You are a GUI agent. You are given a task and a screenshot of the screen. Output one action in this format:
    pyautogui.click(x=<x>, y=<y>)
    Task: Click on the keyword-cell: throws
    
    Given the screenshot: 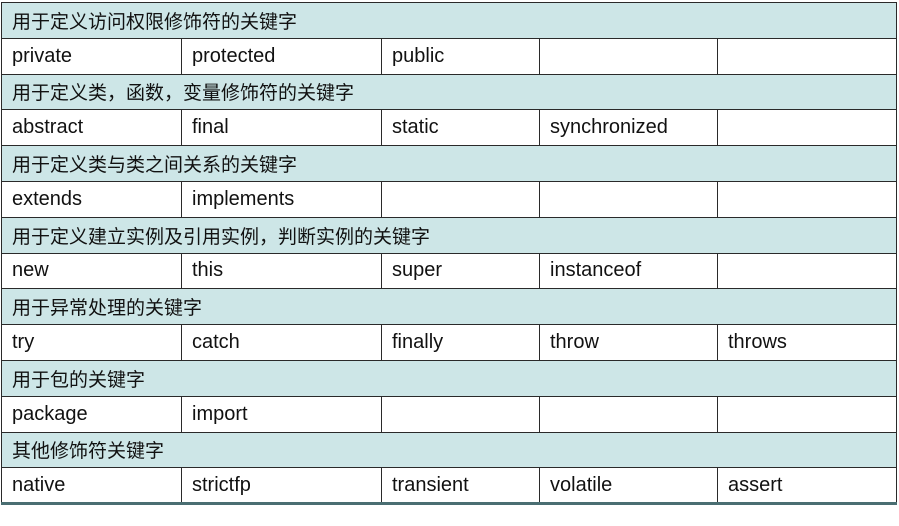 What is the action you would take?
    pyautogui.click(x=807, y=342)
    